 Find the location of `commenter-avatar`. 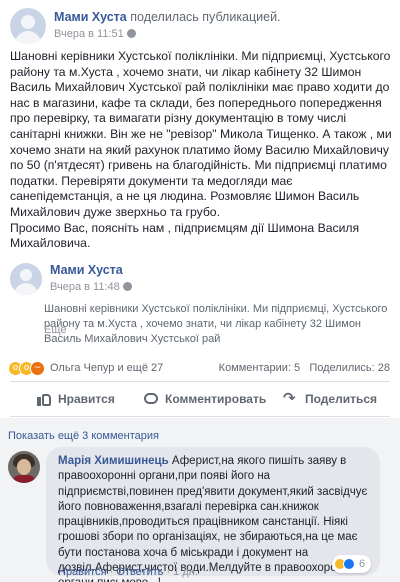

commenter-avatar is located at coordinates (24, 467).